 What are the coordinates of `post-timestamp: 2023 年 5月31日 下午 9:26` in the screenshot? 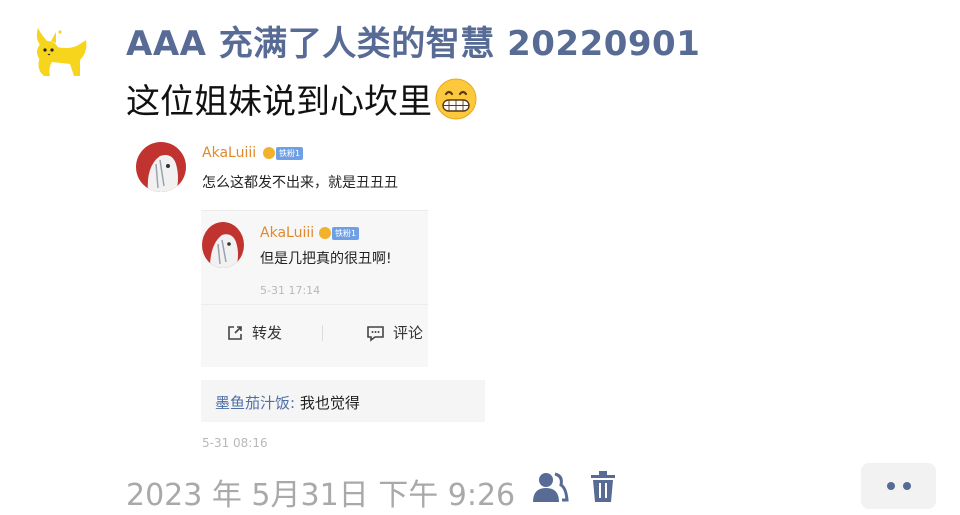 It's located at (321, 495).